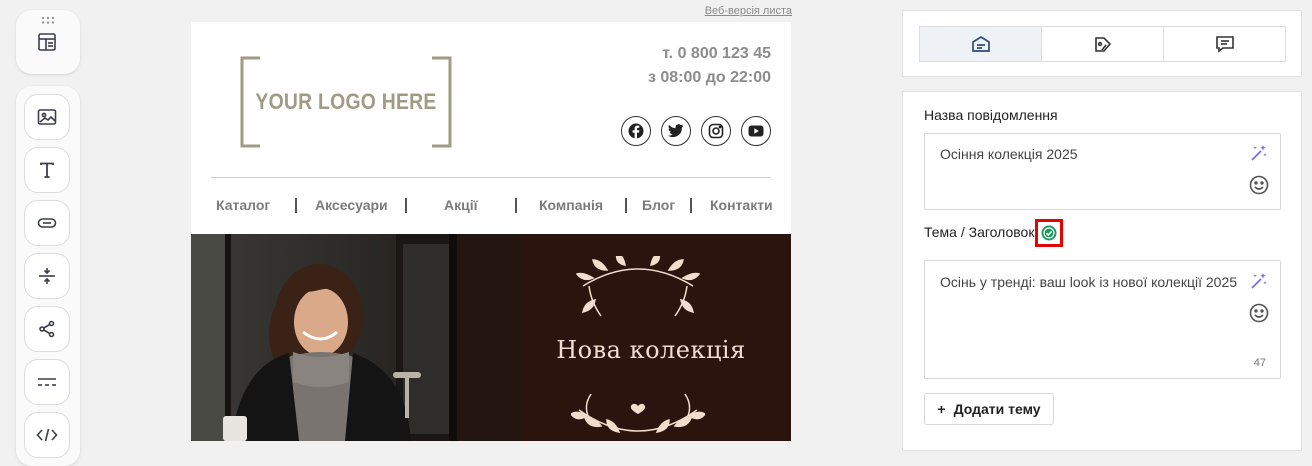 This screenshot has height=466, width=1312. Describe the element at coordinates (1259, 363) in the screenshot. I see `subject-char-counter: 47` at that location.